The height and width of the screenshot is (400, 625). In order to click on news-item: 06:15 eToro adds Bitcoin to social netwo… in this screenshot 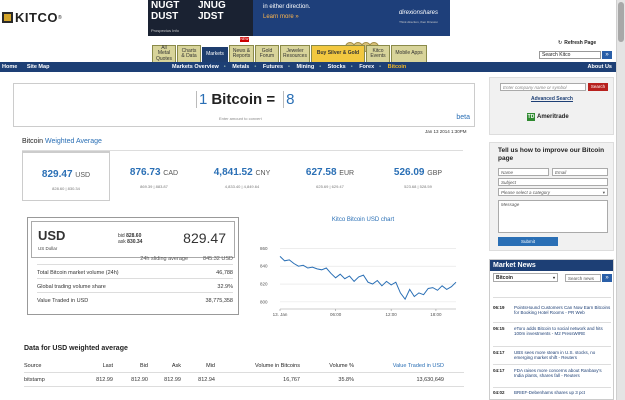, I will do `click(552, 331)`.